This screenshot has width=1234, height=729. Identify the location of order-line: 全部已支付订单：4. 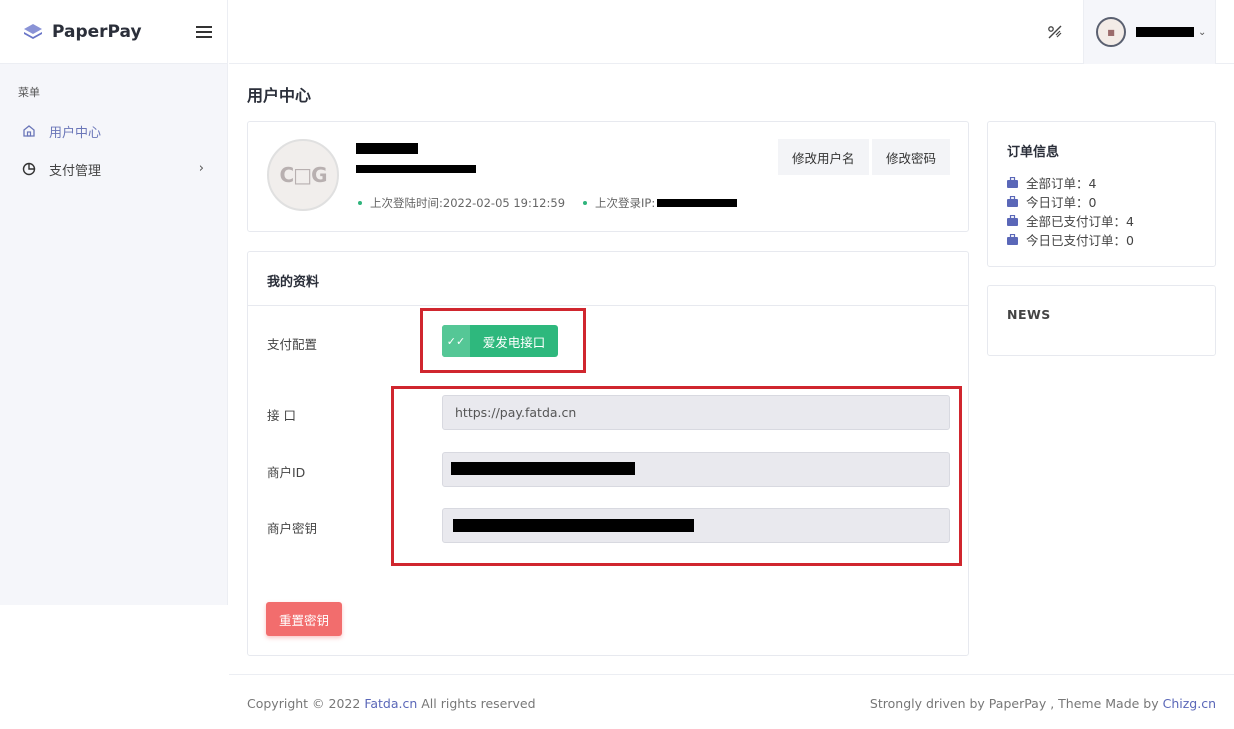
(1070, 220).